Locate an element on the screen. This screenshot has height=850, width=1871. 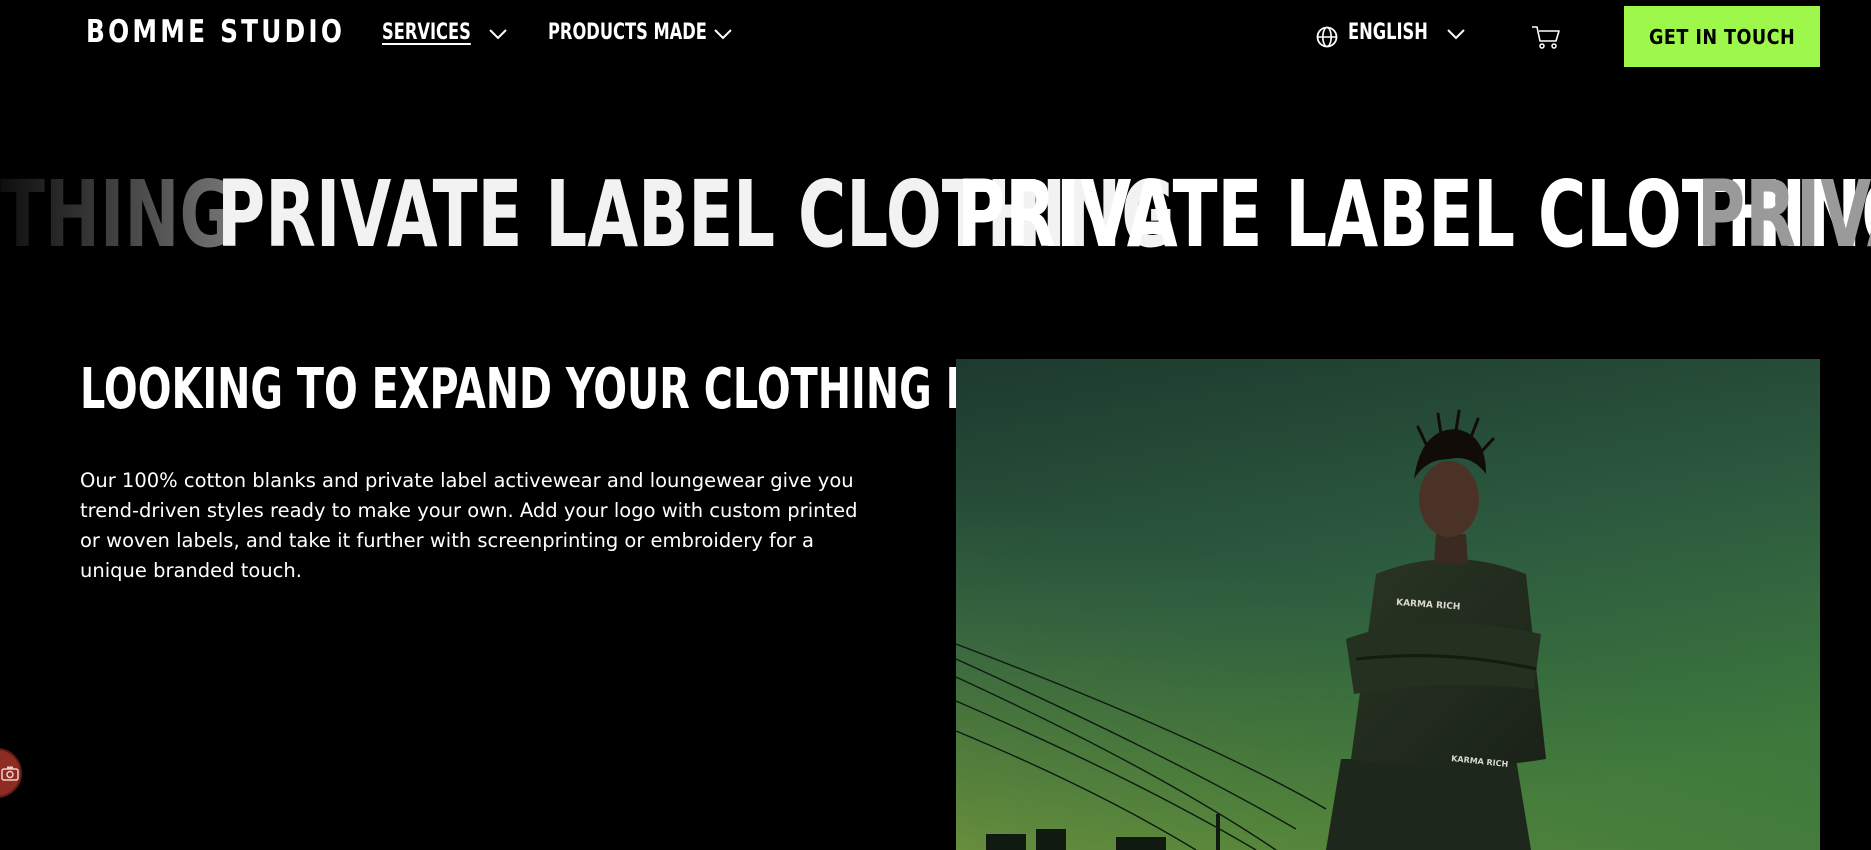
brand-logo: BOMME STUDIO is located at coordinates (215, 32).